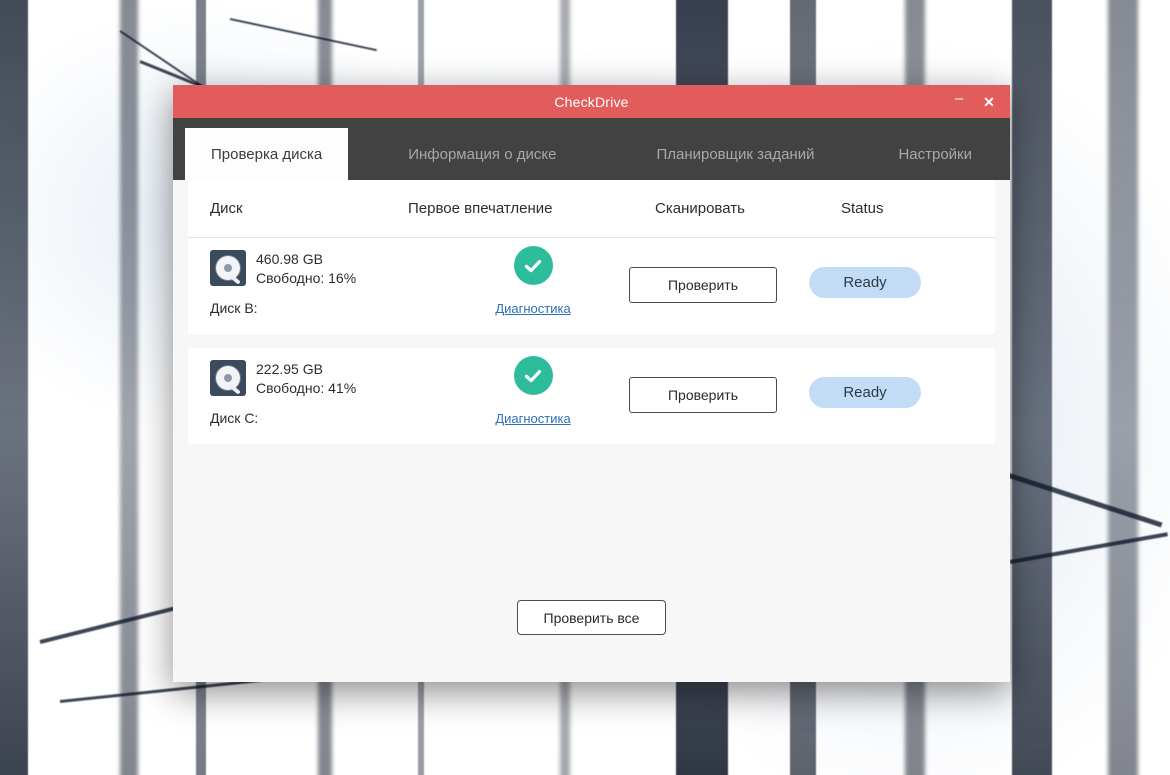 Image resolution: width=1170 pixels, height=775 pixels. What do you see at coordinates (482, 154) in the screenshot?
I see `tab-disk-info: Информация о диске` at bounding box center [482, 154].